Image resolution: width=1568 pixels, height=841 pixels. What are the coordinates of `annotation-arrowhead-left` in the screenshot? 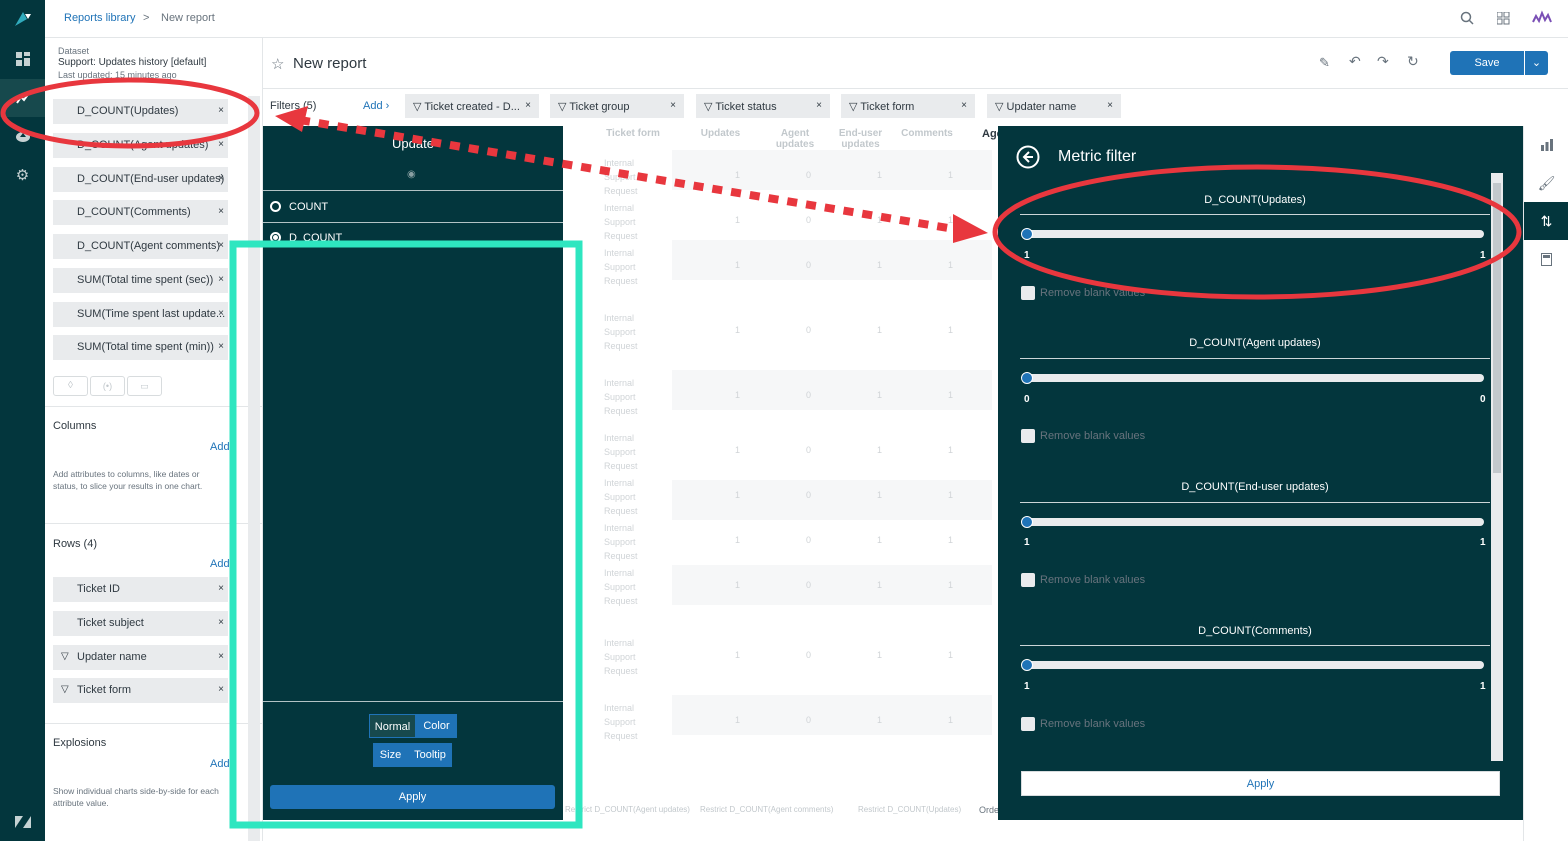 It's located at (291, 119).